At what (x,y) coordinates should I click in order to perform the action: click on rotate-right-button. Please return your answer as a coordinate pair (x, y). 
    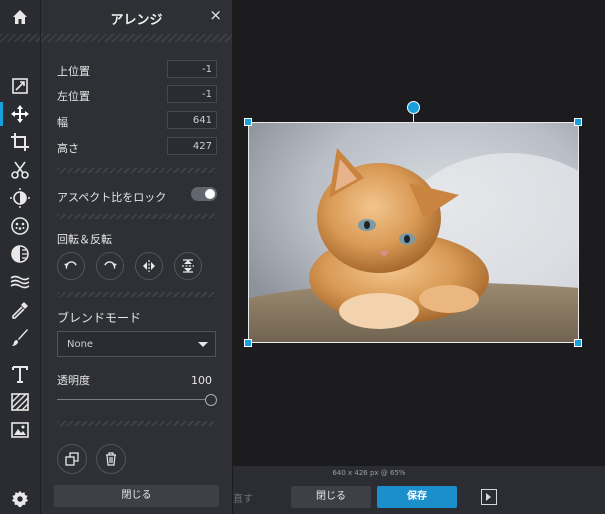
    Looking at the image, I should click on (110, 266).